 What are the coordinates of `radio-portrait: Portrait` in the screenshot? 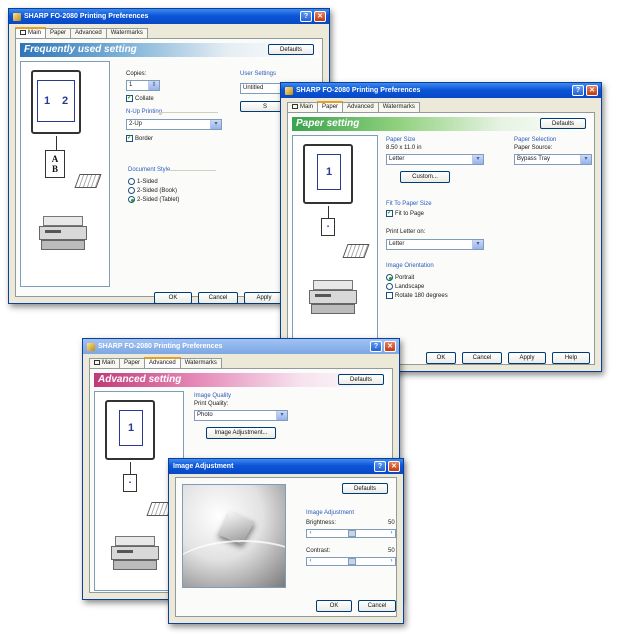 It's located at (400, 277).